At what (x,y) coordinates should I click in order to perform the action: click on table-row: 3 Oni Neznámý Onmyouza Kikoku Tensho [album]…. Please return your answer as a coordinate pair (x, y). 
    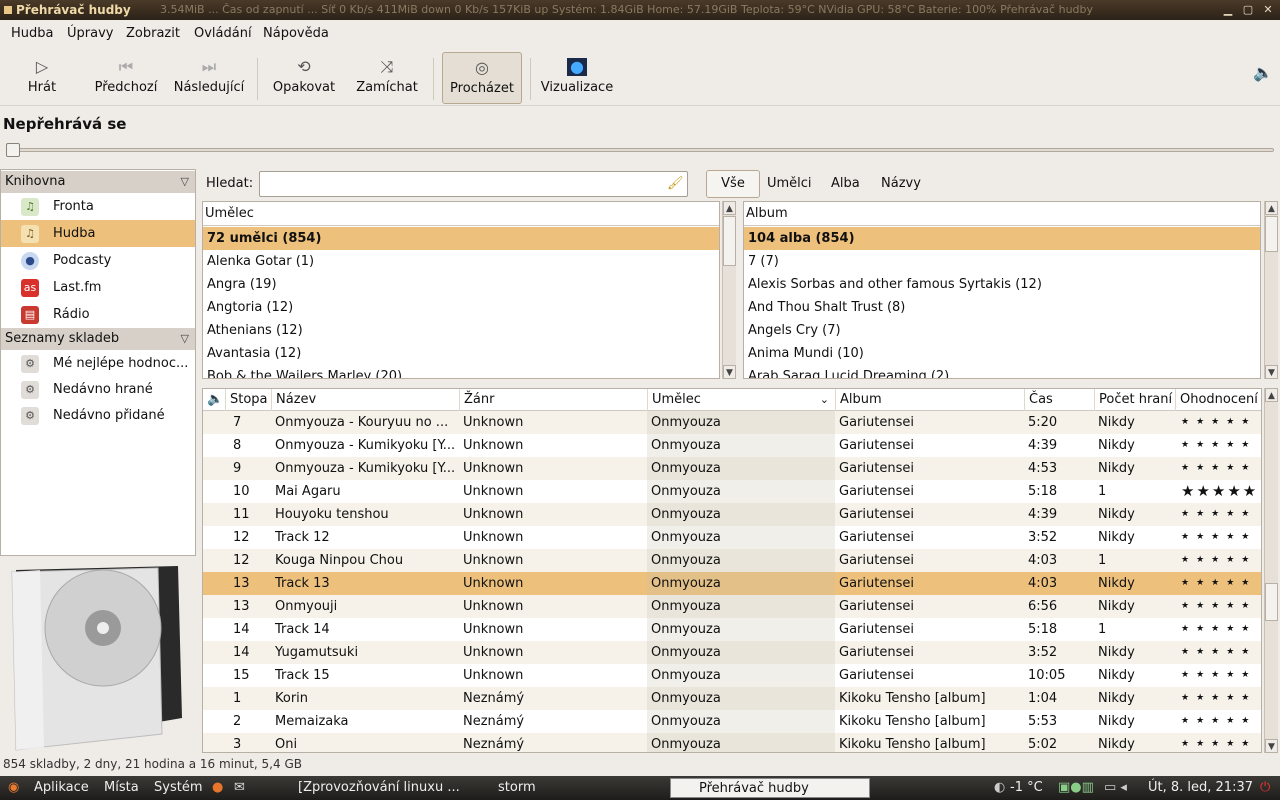
    Looking at the image, I should click on (732, 742).